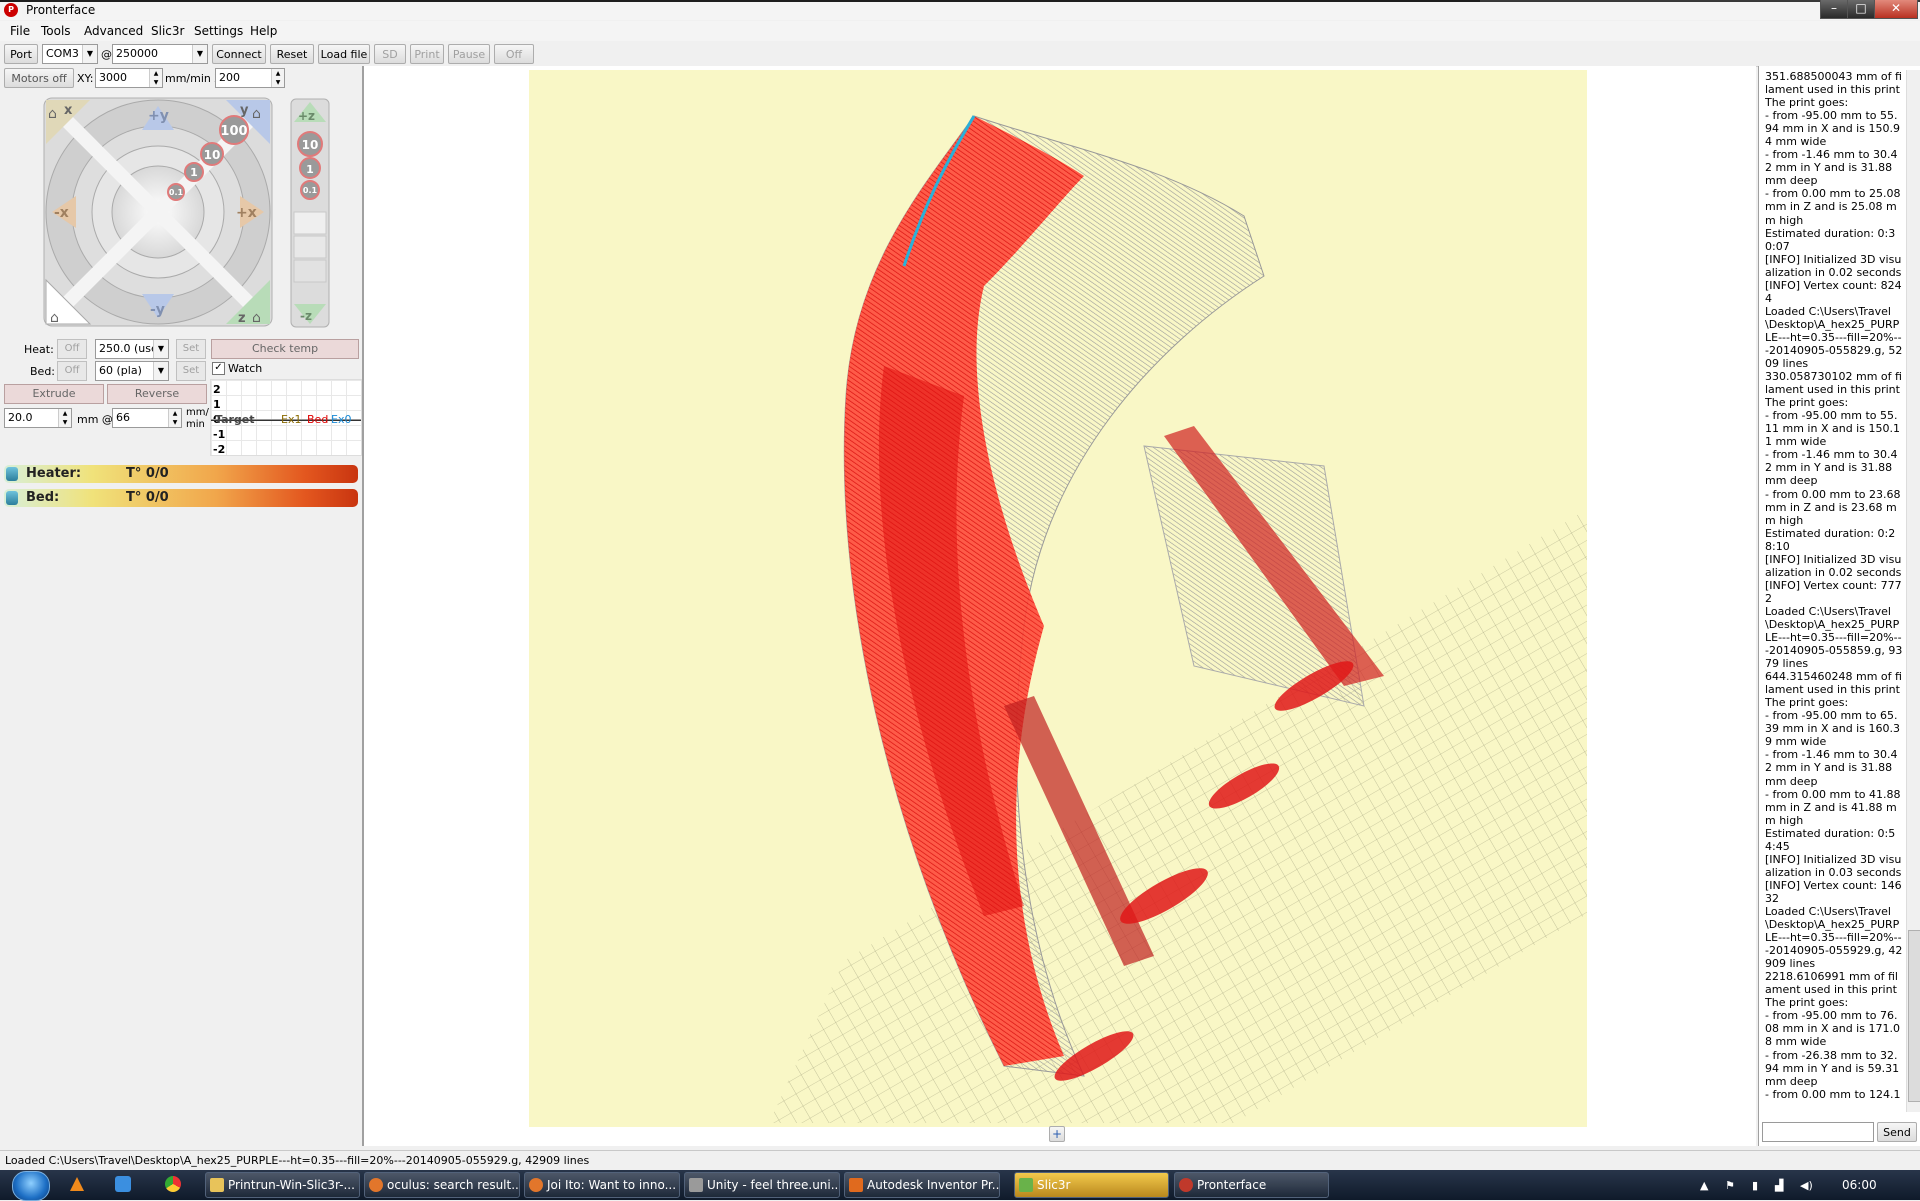 This screenshot has height=1201, width=1920. I want to click on step-label-100: 100, so click(233, 131).